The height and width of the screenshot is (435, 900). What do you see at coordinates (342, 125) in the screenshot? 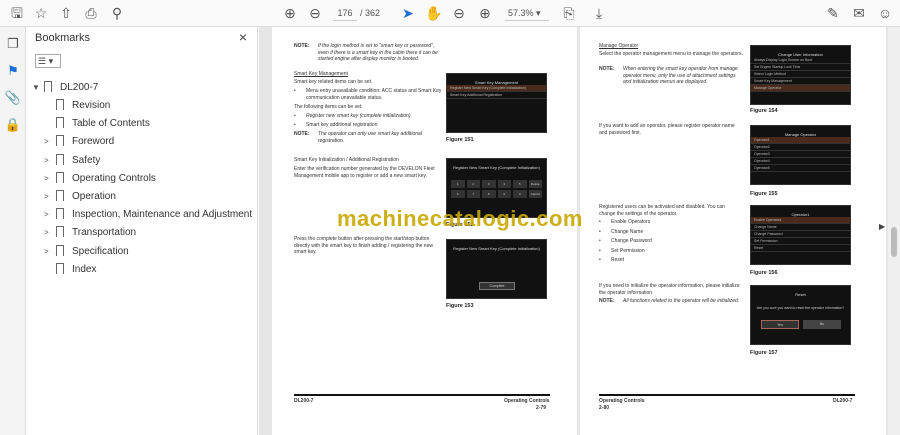
I see `bullet-text: Smart key additional registration` at bounding box center [342, 125].